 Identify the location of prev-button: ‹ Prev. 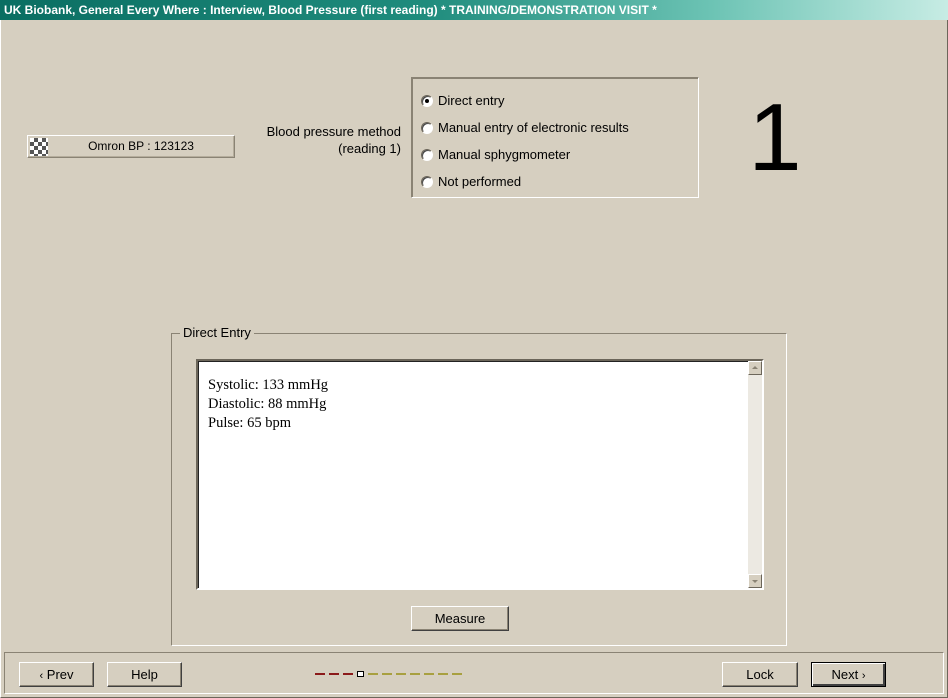
(56, 674).